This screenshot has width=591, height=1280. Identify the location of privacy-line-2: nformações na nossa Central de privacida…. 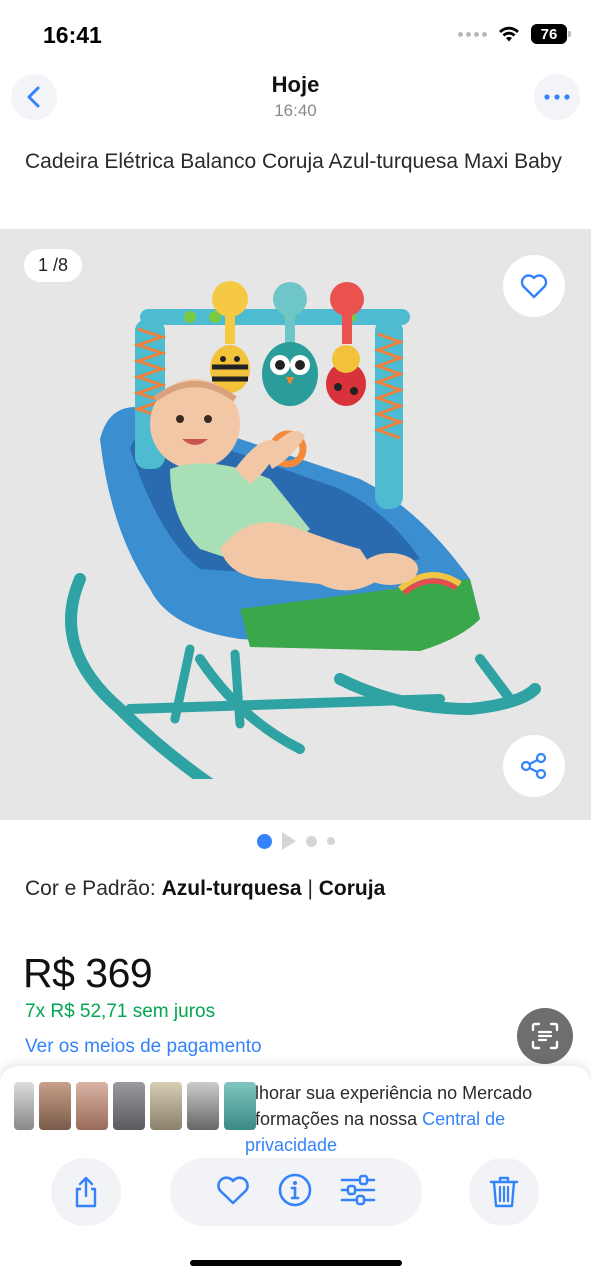
(375, 1132).